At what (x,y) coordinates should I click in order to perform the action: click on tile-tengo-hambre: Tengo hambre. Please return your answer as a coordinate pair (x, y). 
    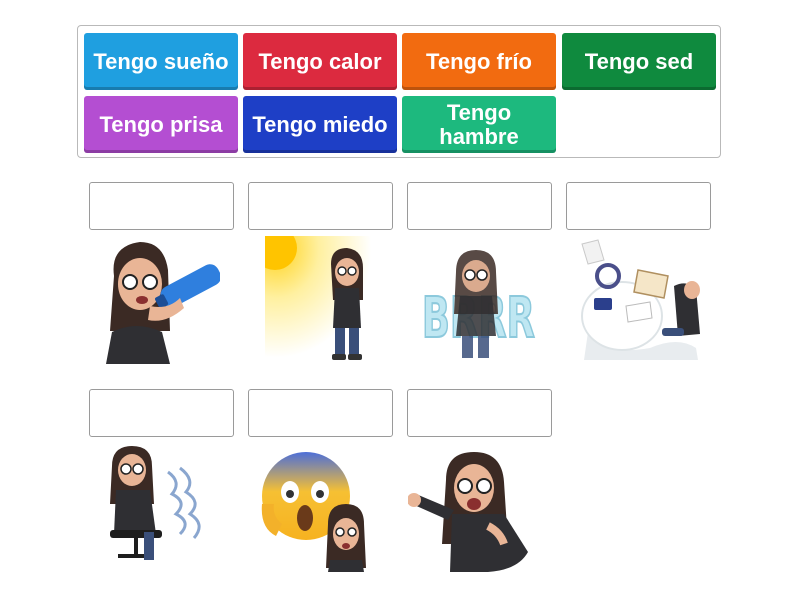
    Looking at the image, I should click on (479, 124).